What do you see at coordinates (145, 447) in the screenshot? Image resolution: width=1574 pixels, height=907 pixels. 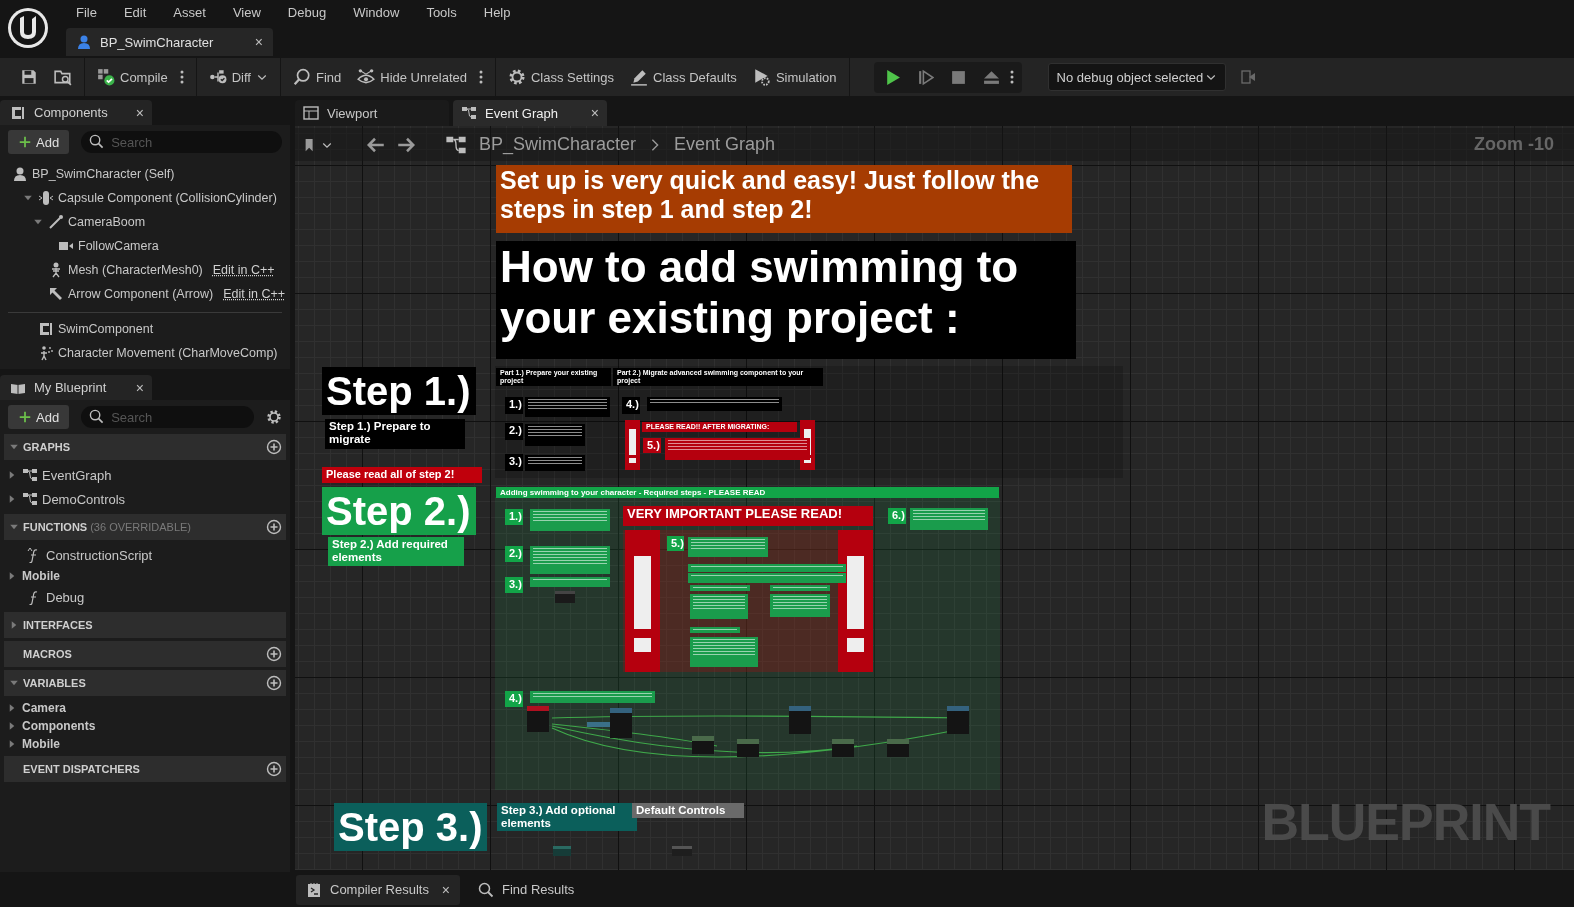 I see `section-header: GRAPHS` at bounding box center [145, 447].